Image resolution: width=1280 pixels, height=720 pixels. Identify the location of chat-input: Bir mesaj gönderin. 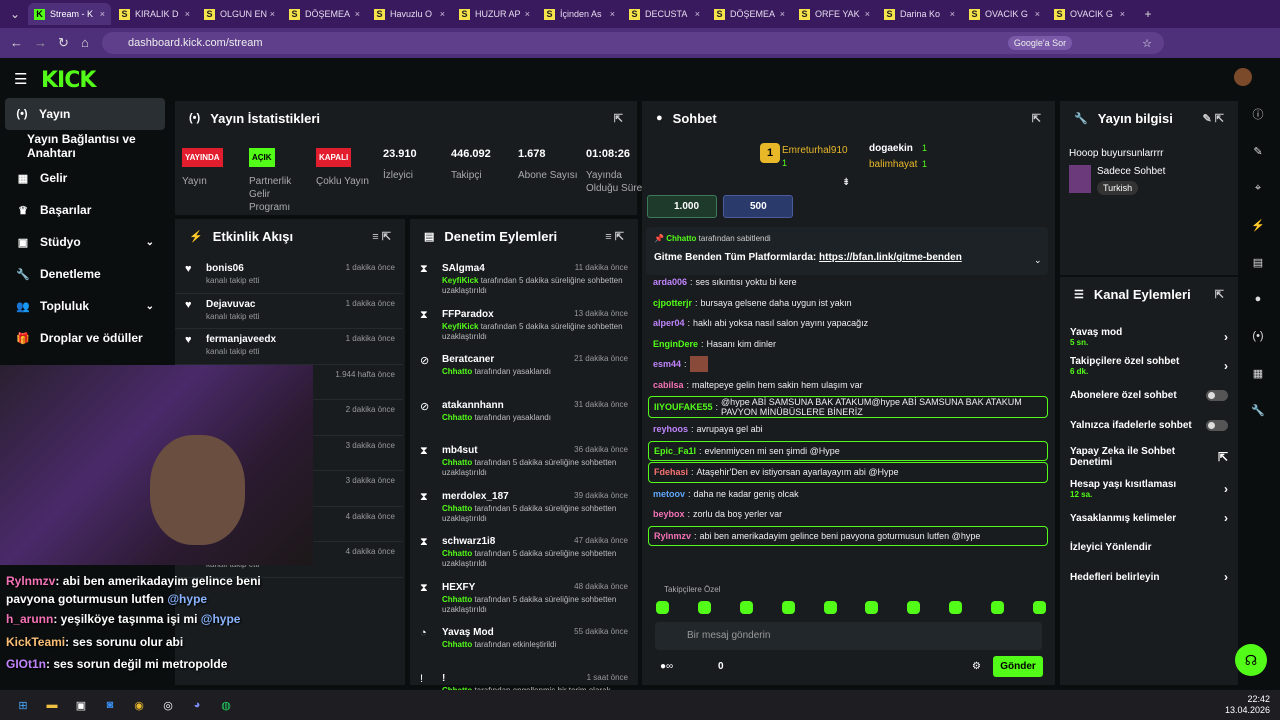
(848, 636).